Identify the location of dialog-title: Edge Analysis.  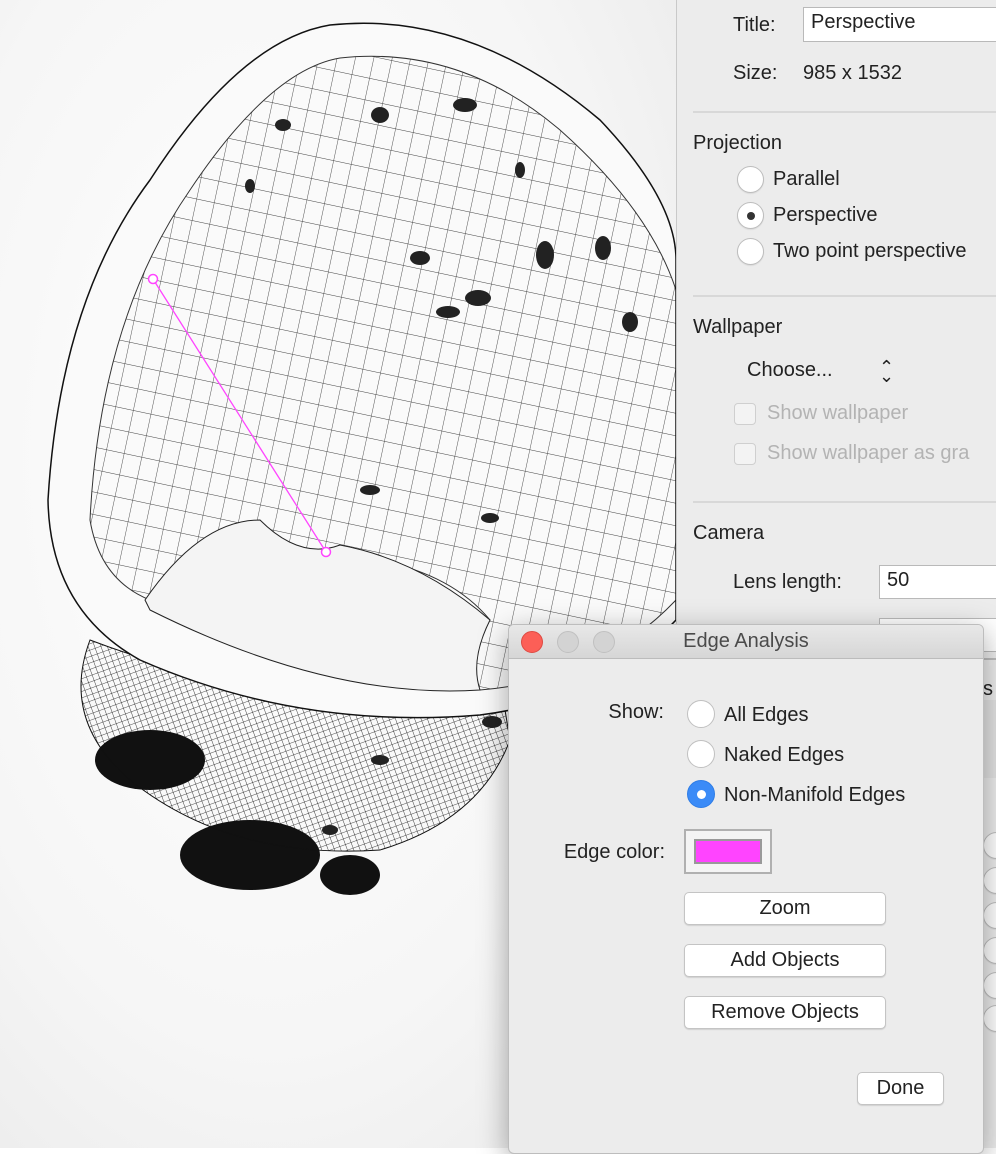
(746, 641).